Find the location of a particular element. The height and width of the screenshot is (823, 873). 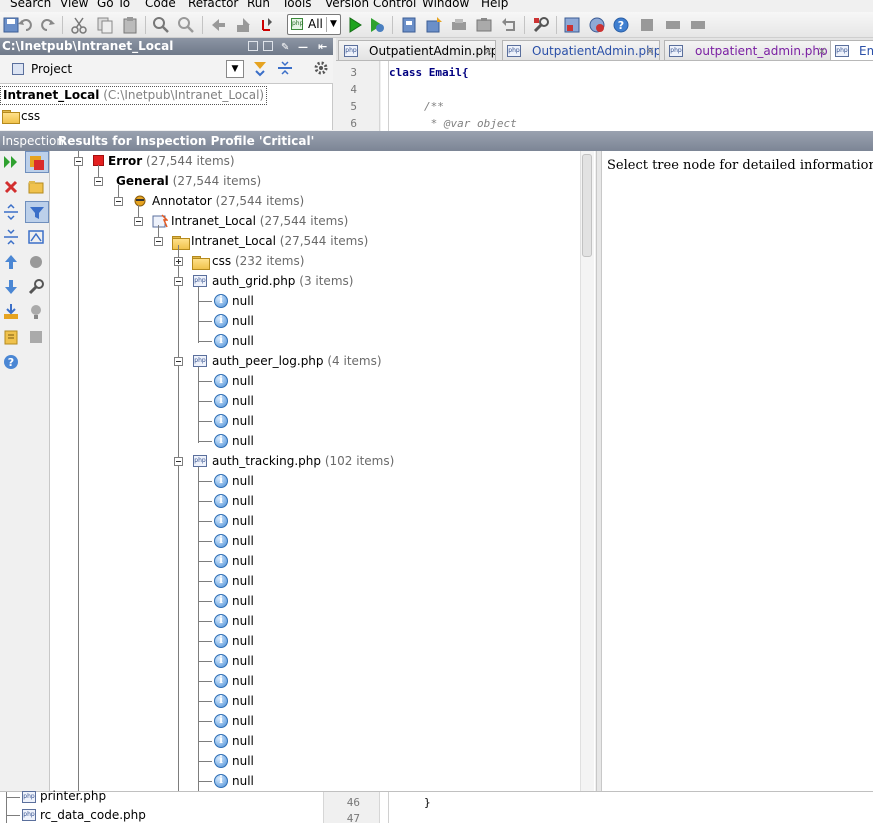

restore-icon is located at coordinates (253, 46).